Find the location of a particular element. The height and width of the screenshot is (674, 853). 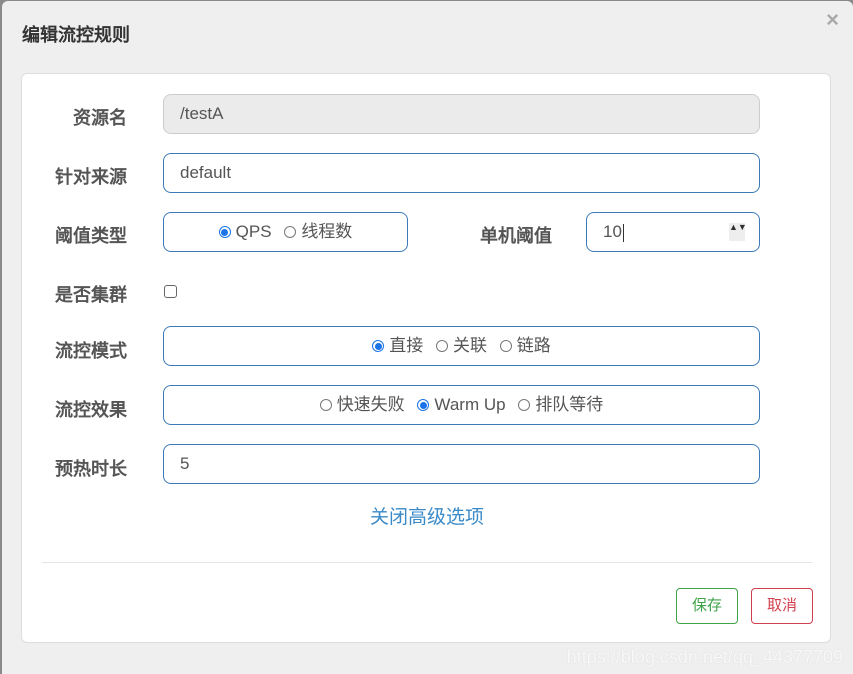

watermark: https://blog.csdn.net/qq_44377709 is located at coordinates (704, 657).